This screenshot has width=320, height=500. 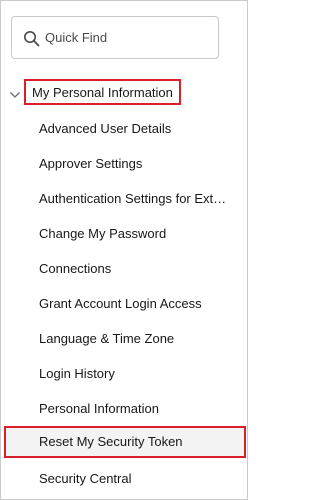 I want to click on section-label: My Personal Information, so click(x=102, y=92).